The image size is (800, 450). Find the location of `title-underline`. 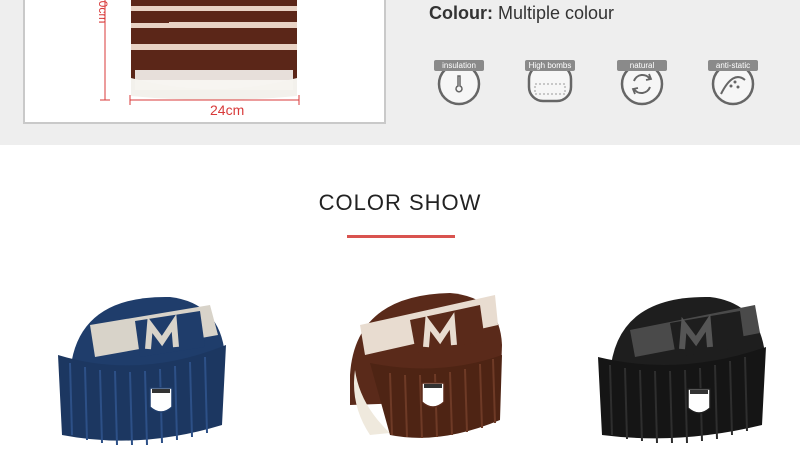

title-underline is located at coordinates (401, 236).